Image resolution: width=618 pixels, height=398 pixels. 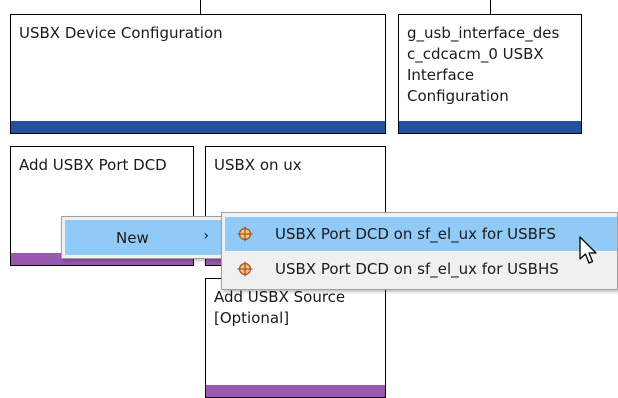 What do you see at coordinates (258, 165) in the screenshot?
I see `block-title: USBX on ux` at bounding box center [258, 165].